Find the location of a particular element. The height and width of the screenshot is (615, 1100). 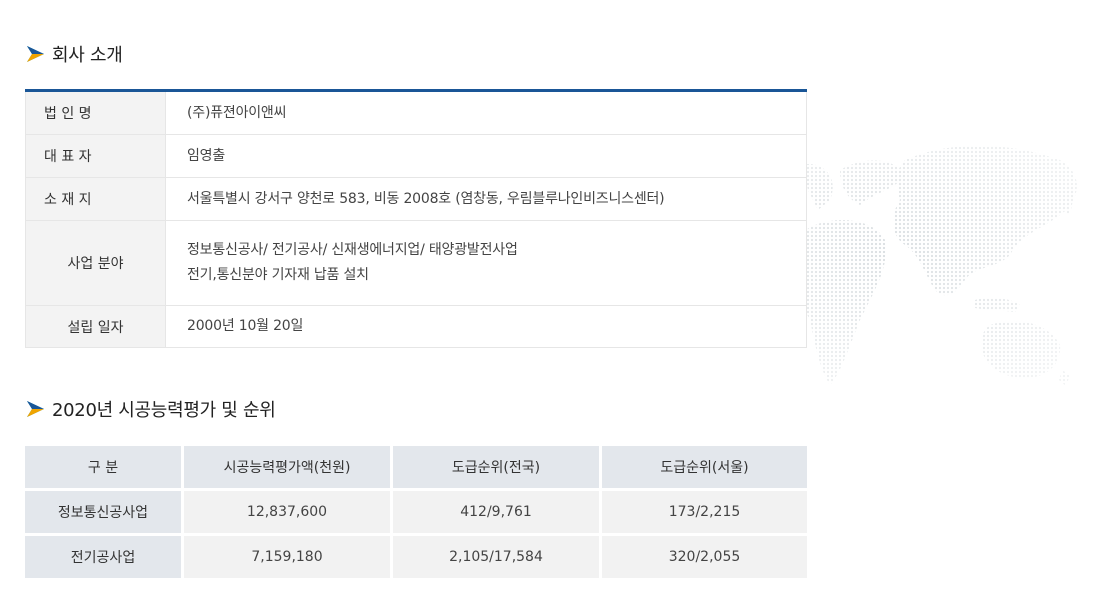

table-cell: 320/2,055 is located at coordinates (704, 557).